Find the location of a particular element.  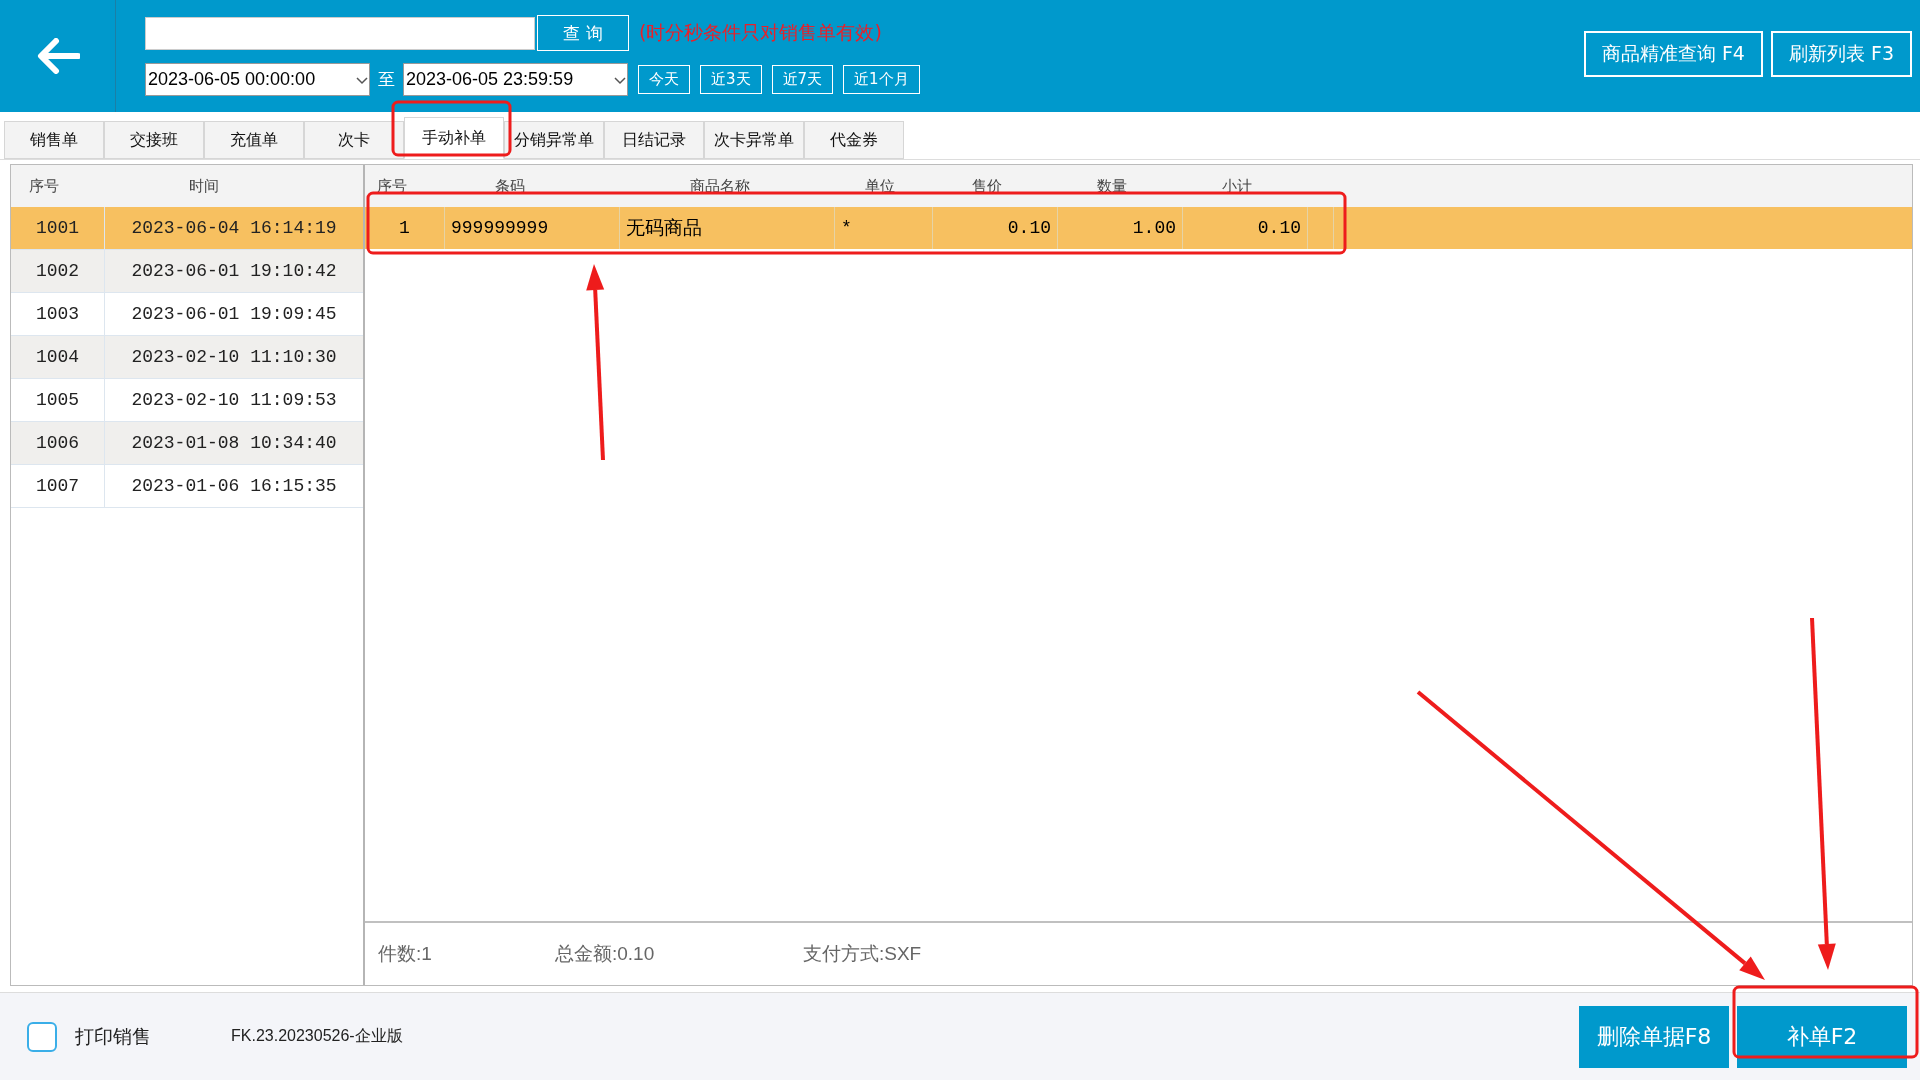

hint-text: (时分秒条件只对销售单有效) is located at coordinates (760, 32).